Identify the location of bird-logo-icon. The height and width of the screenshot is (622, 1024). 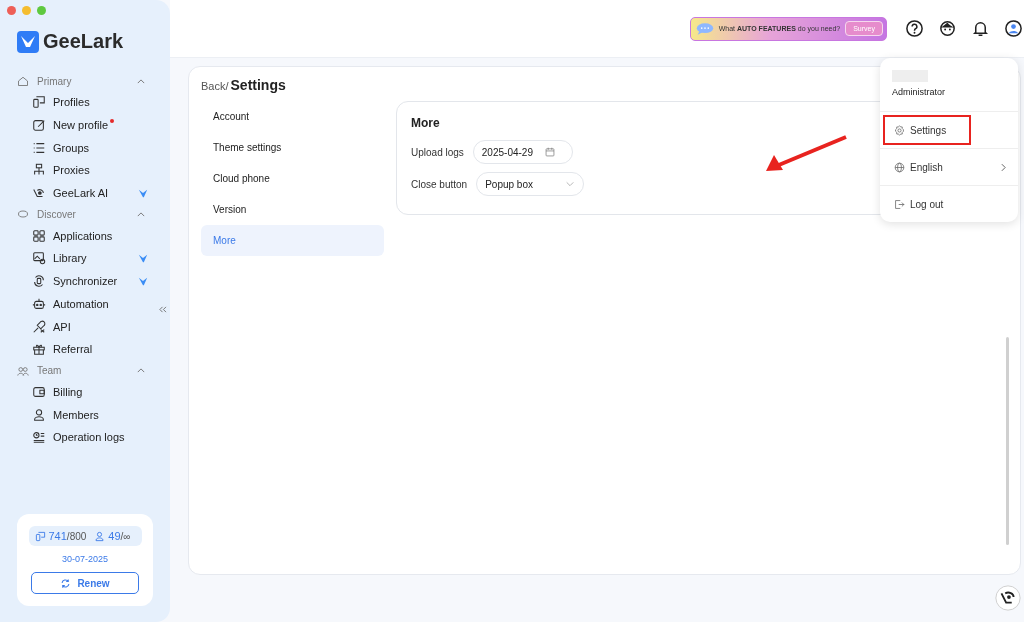
(28, 41).